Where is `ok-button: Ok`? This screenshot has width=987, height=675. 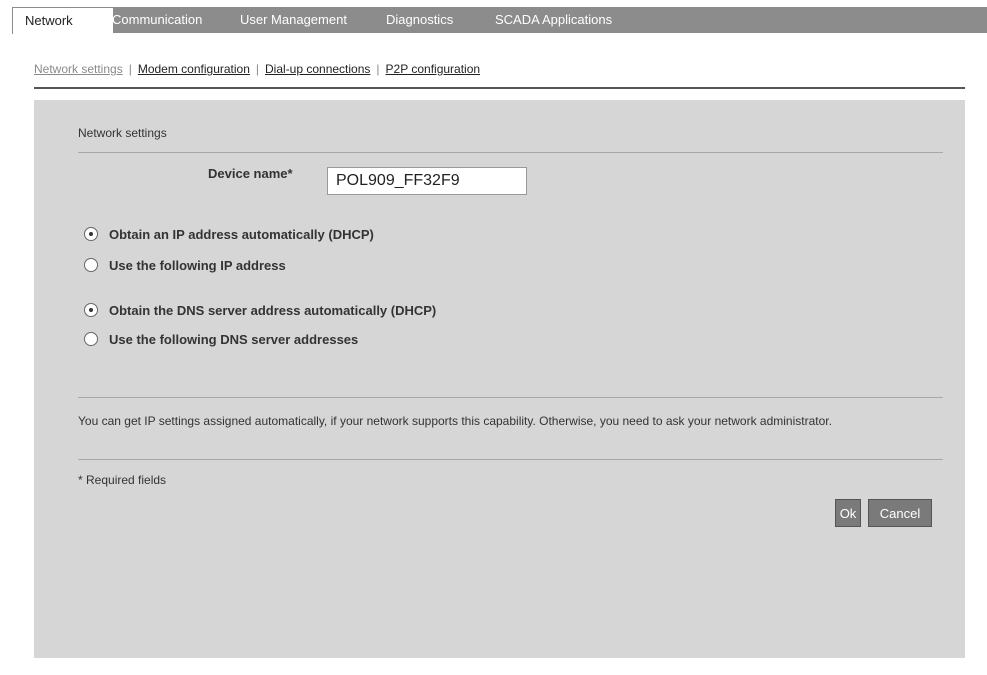
ok-button: Ok is located at coordinates (848, 513).